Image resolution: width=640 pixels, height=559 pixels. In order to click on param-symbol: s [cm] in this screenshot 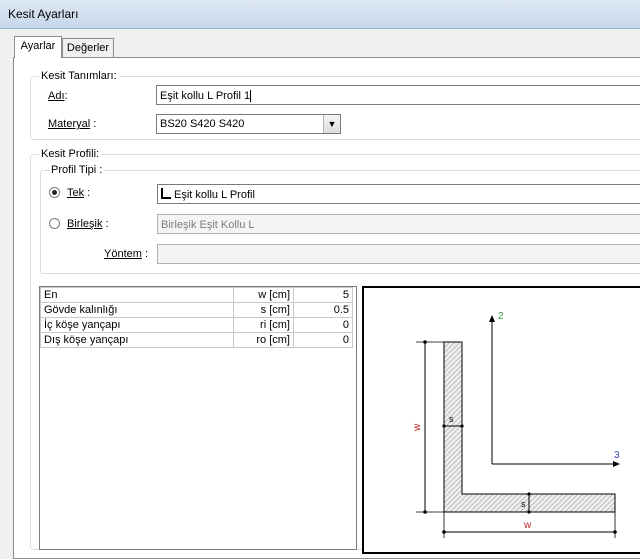, I will do `click(263, 310)`.